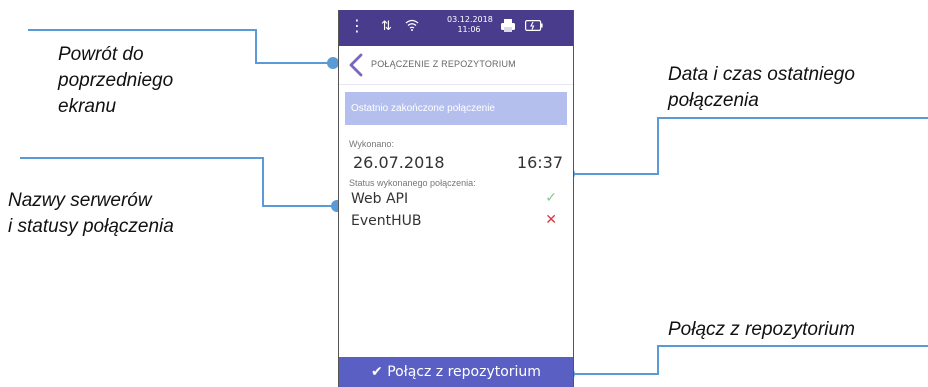 This screenshot has height=387, width=928. Describe the element at coordinates (749, 146) in the screenshot. I see `datetime-callout-line` at that location.